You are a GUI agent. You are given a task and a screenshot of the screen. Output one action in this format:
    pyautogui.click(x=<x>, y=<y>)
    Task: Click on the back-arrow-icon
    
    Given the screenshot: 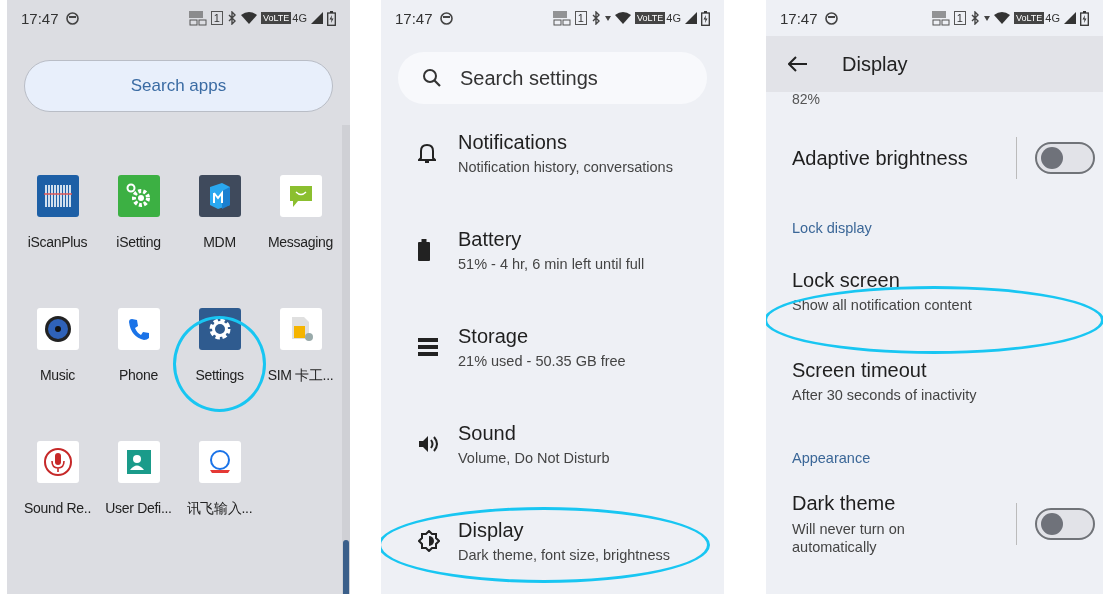 What is the action you would take?
    pyautogui.click(x=798, y=64)
    